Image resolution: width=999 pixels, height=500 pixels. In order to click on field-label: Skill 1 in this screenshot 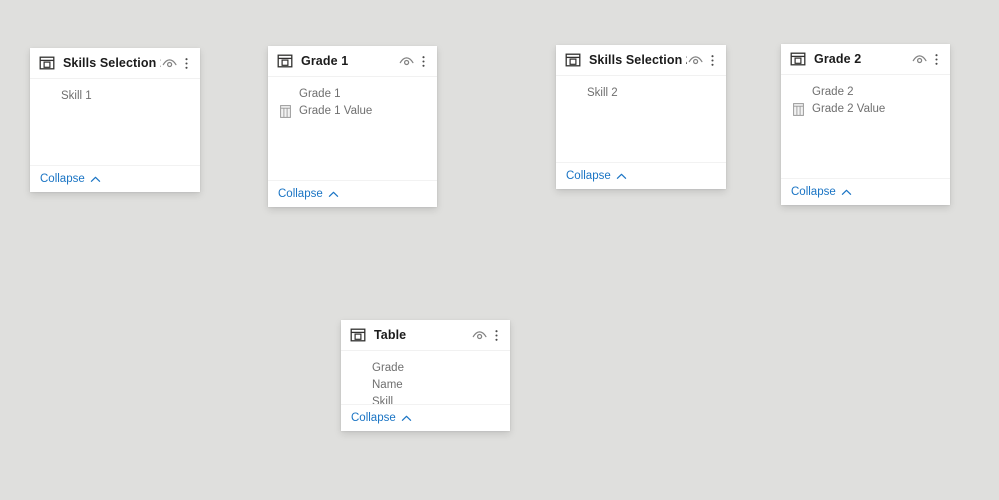, I will do `click(76, 96)`.